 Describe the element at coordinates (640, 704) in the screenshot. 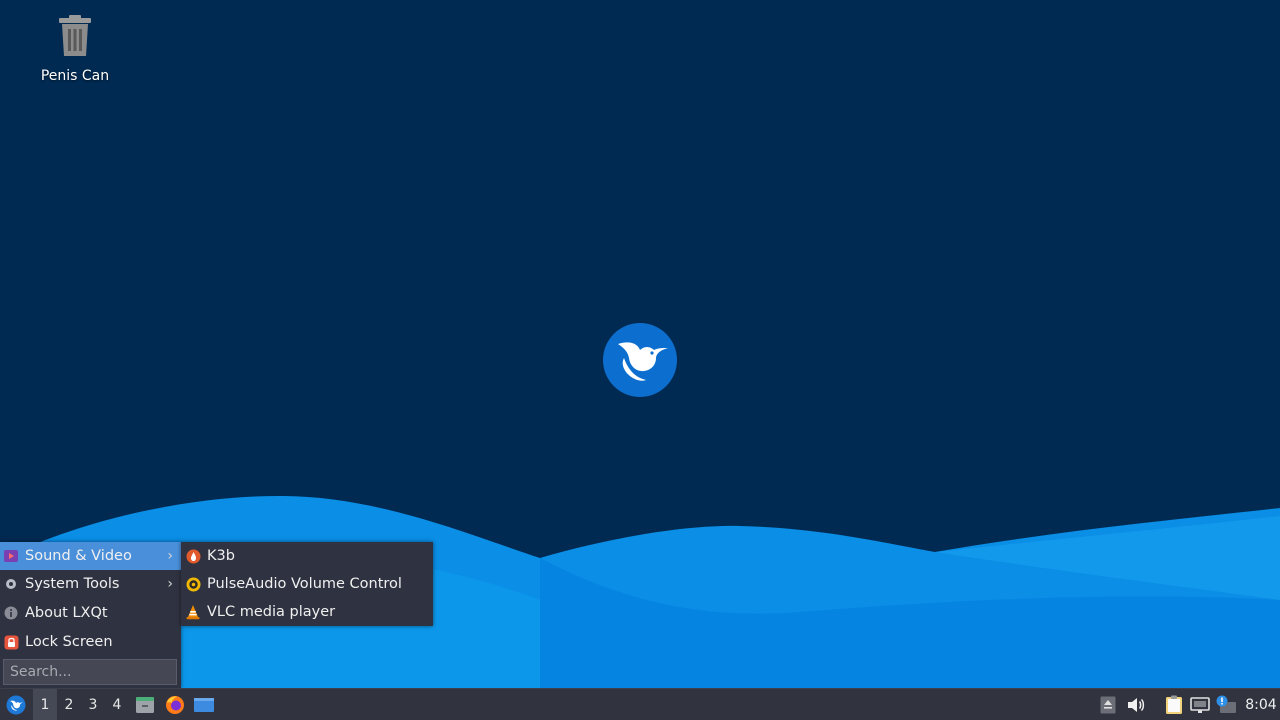

I see `taskbar: 1 2 3 4 8:04` at that location.